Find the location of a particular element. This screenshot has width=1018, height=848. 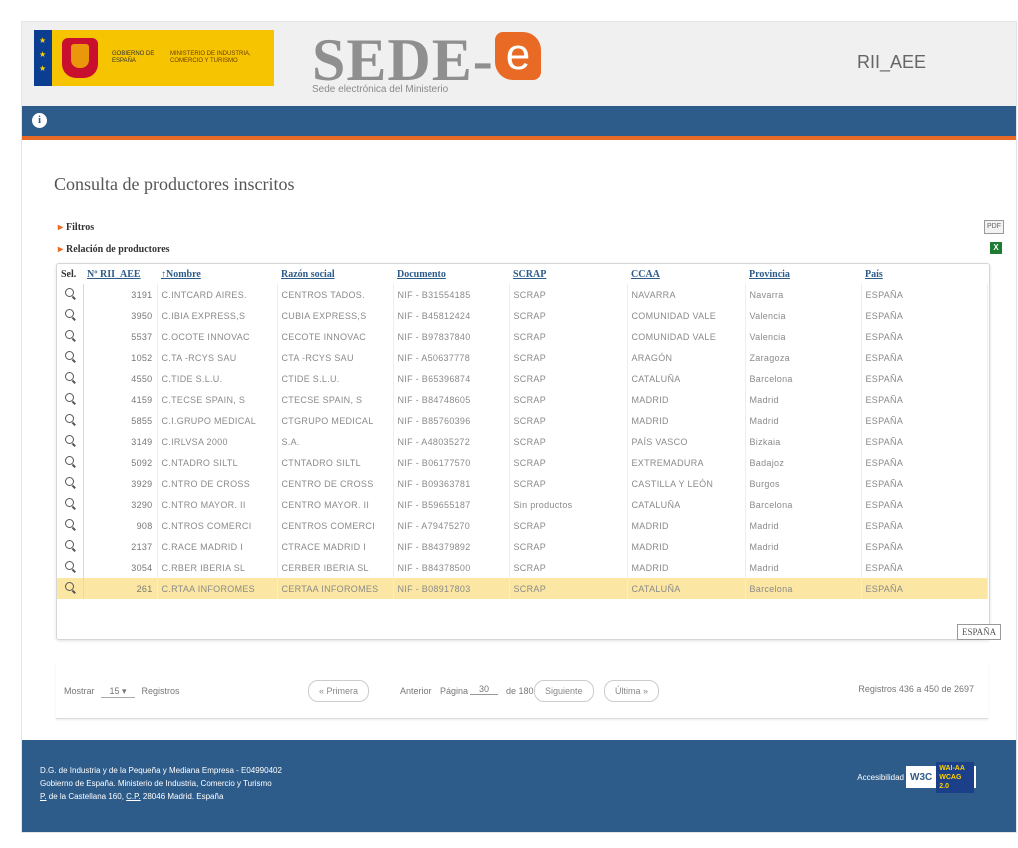

table-cell: Valencia is located at coordinates (803, 315).